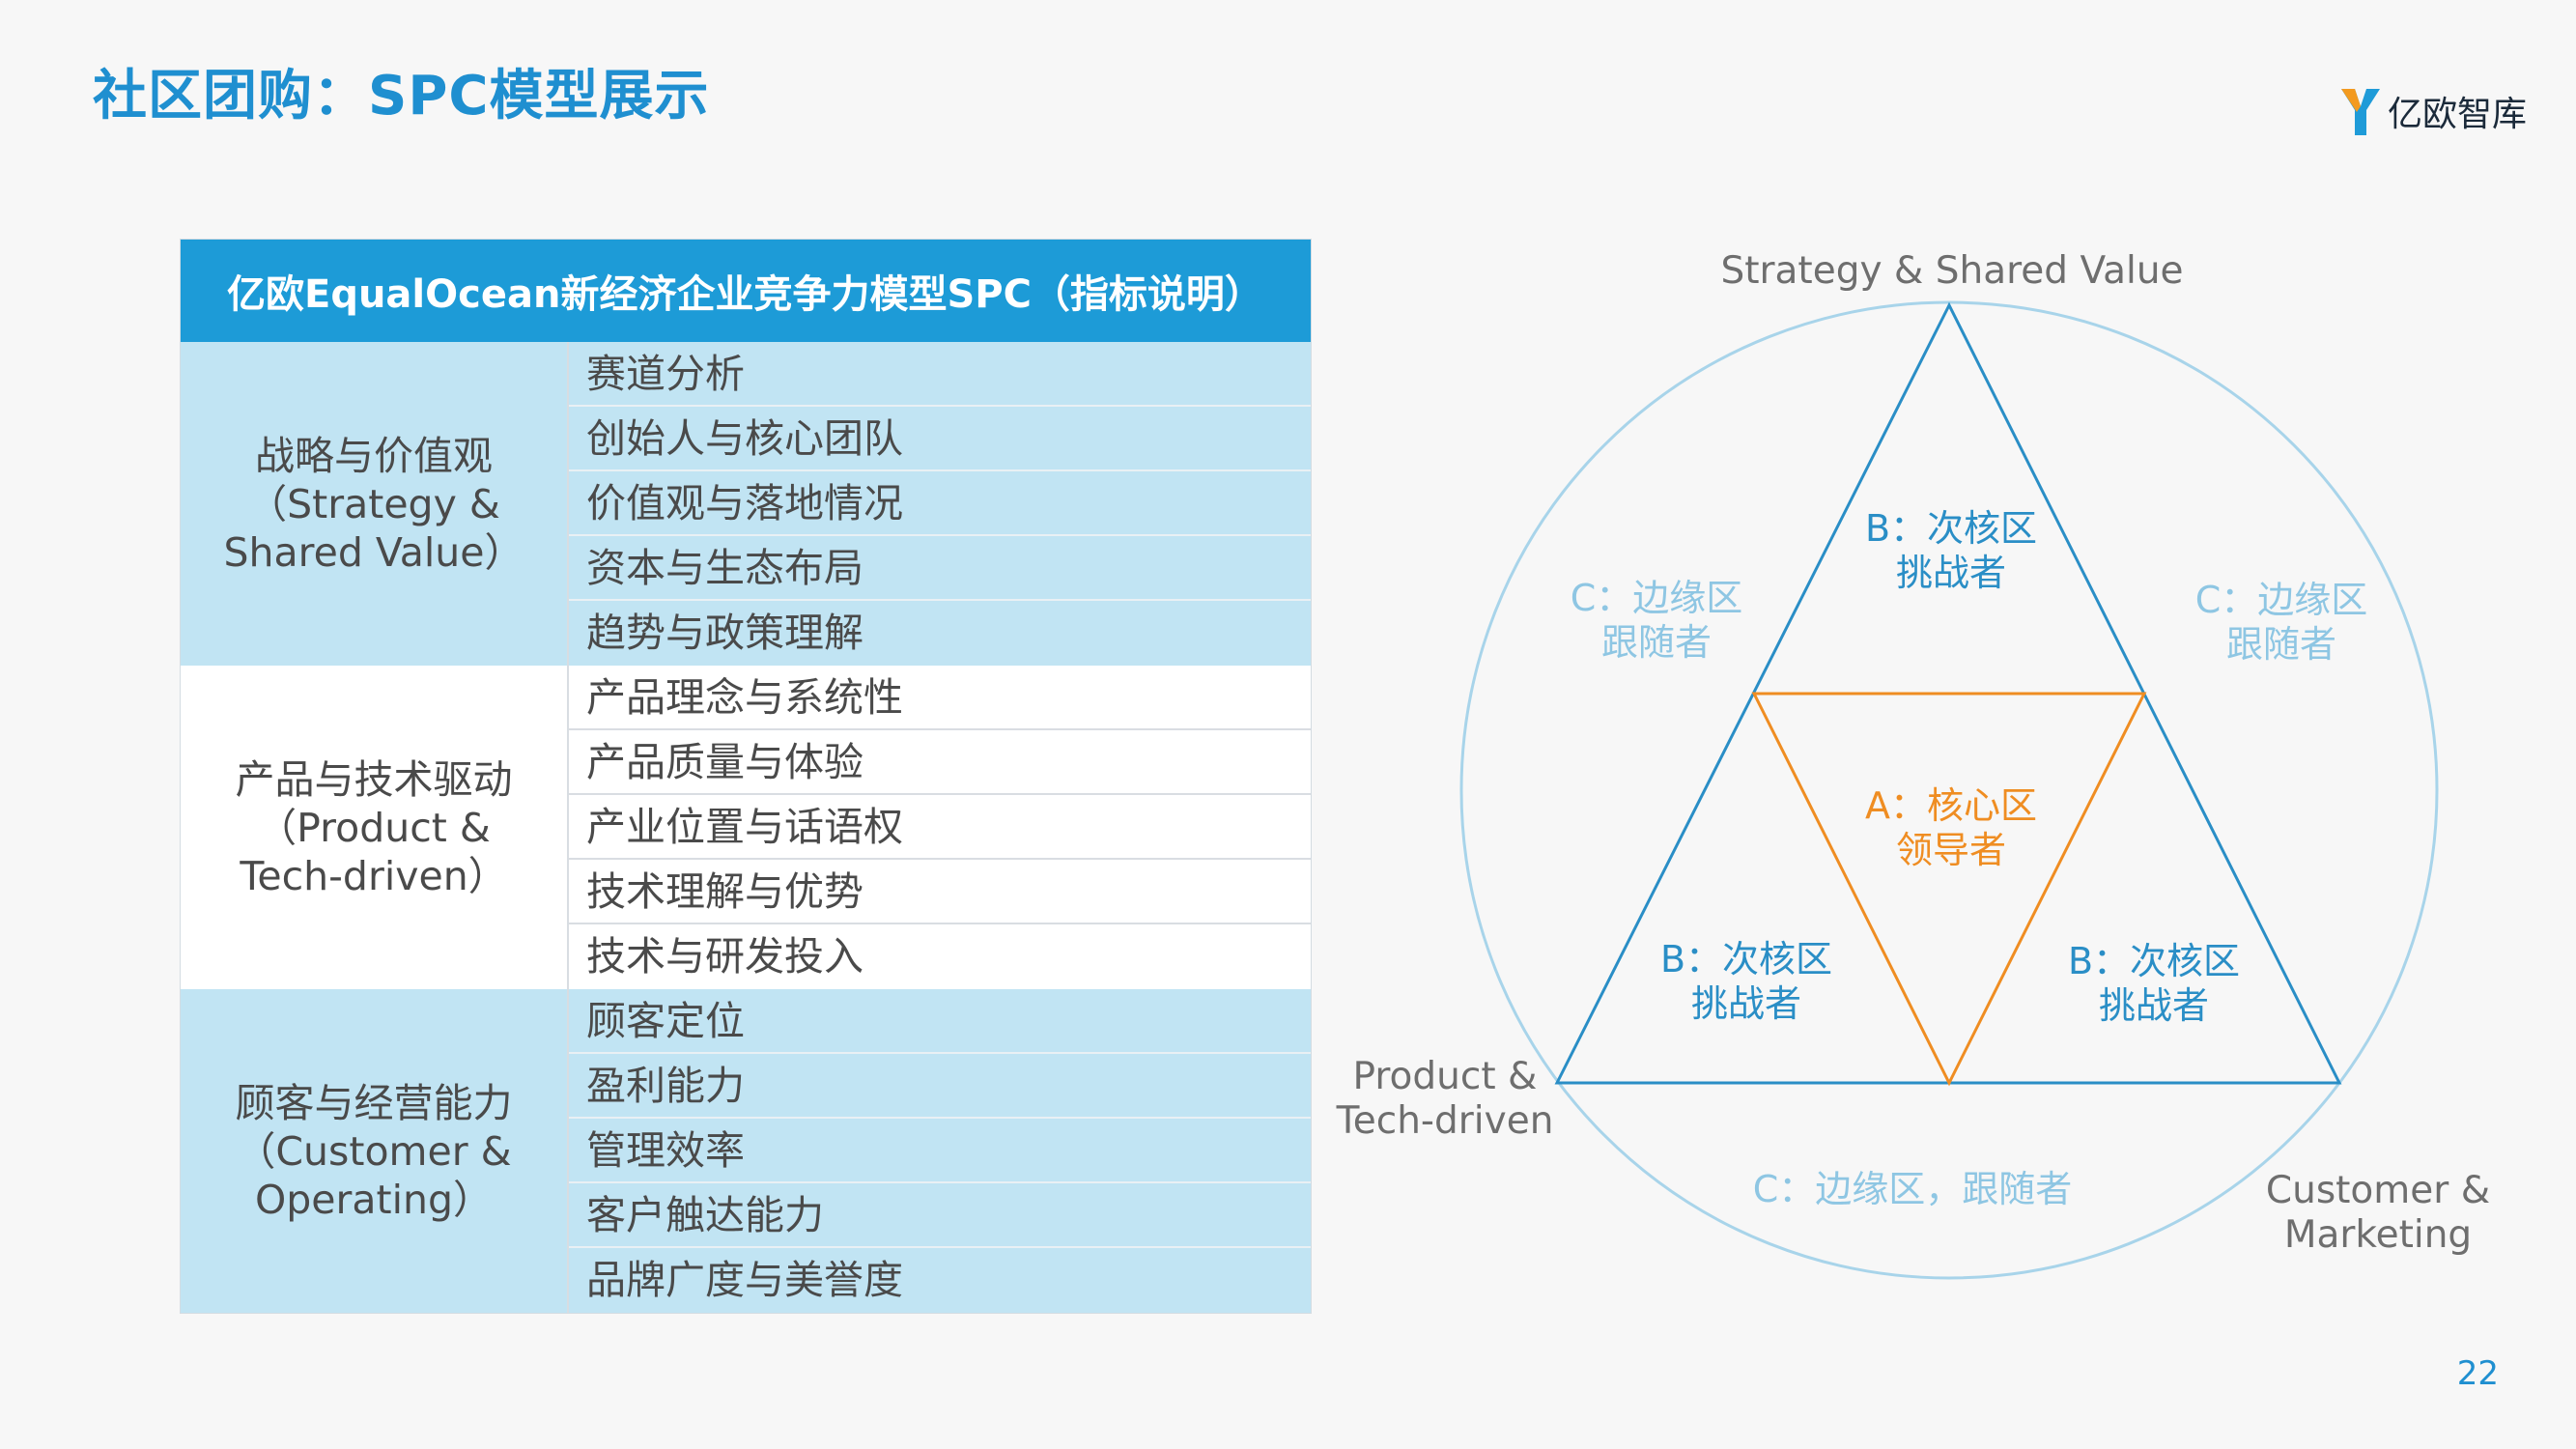  I want to click on zone-b-top: 挑战者, so click(1951, 573).